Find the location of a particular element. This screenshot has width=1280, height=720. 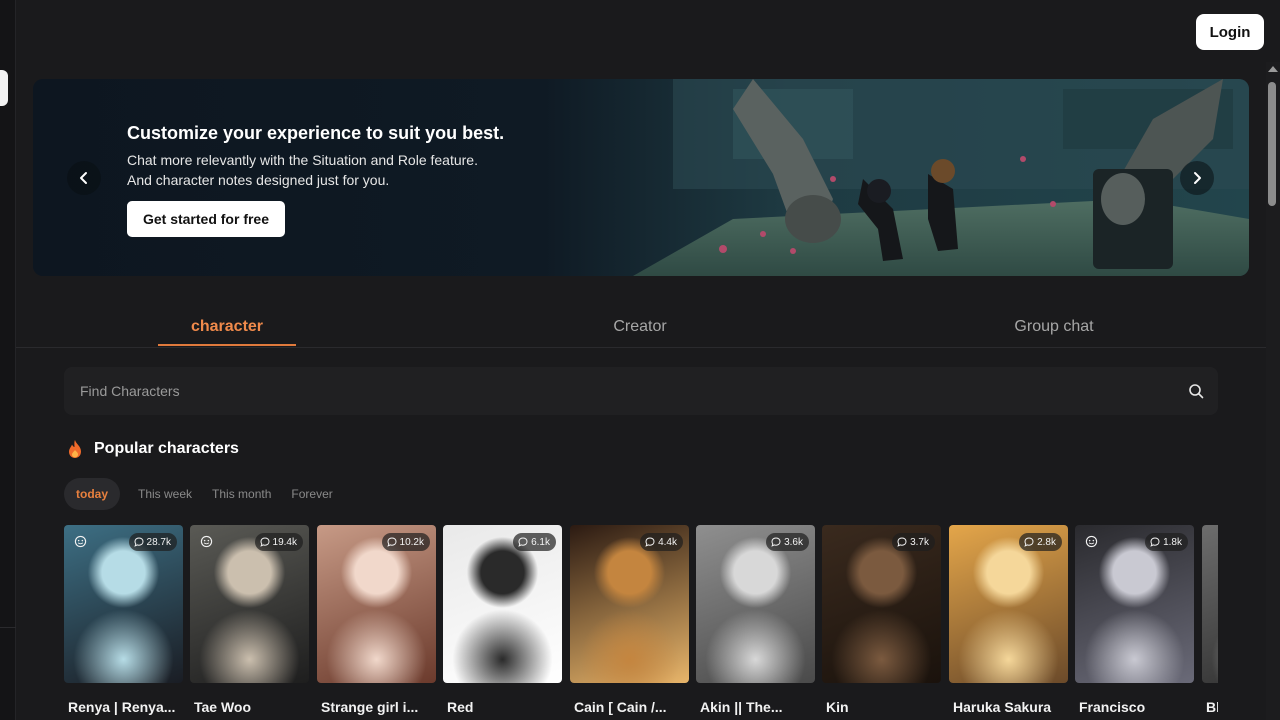

character-card: 6.1k Red is located at coordinates (502, 622).